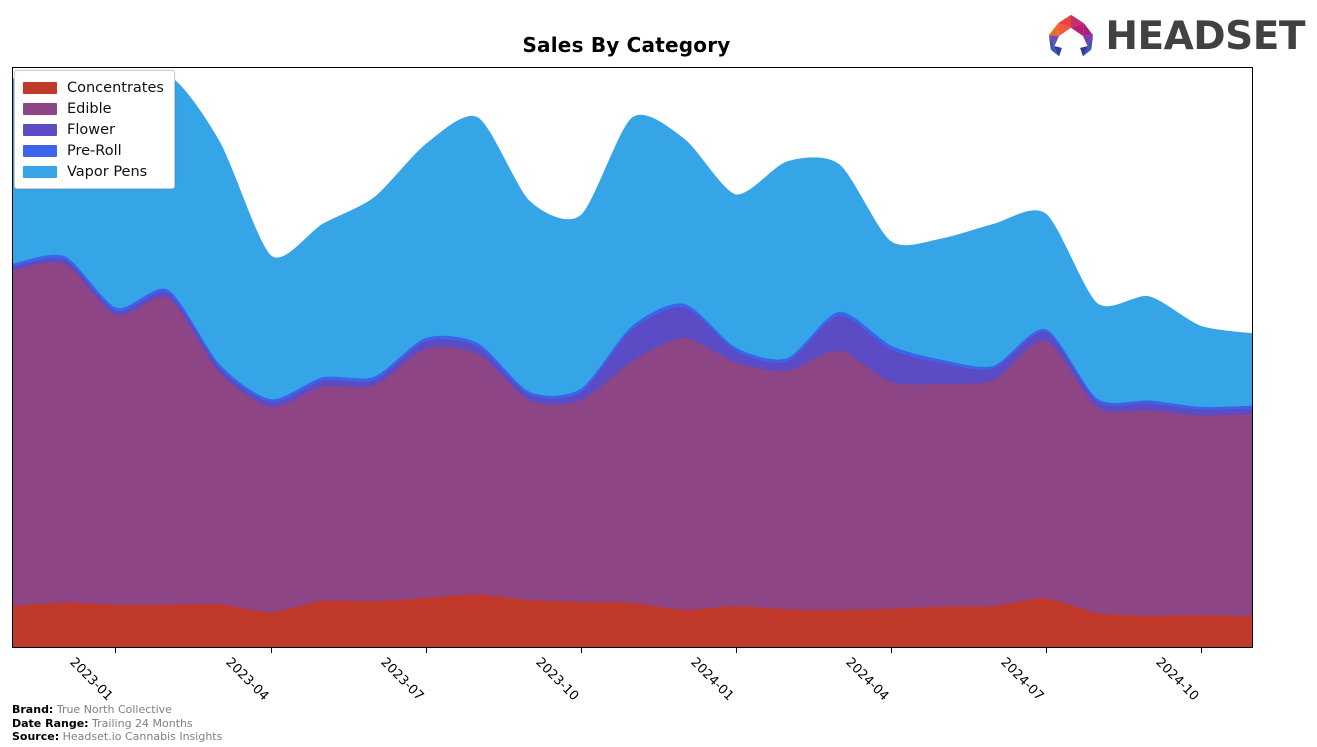  What do you see at coordinates (91, 129) in the screenshot?
I see `legend-item-label: Flower` at bounding box center [91, 129].